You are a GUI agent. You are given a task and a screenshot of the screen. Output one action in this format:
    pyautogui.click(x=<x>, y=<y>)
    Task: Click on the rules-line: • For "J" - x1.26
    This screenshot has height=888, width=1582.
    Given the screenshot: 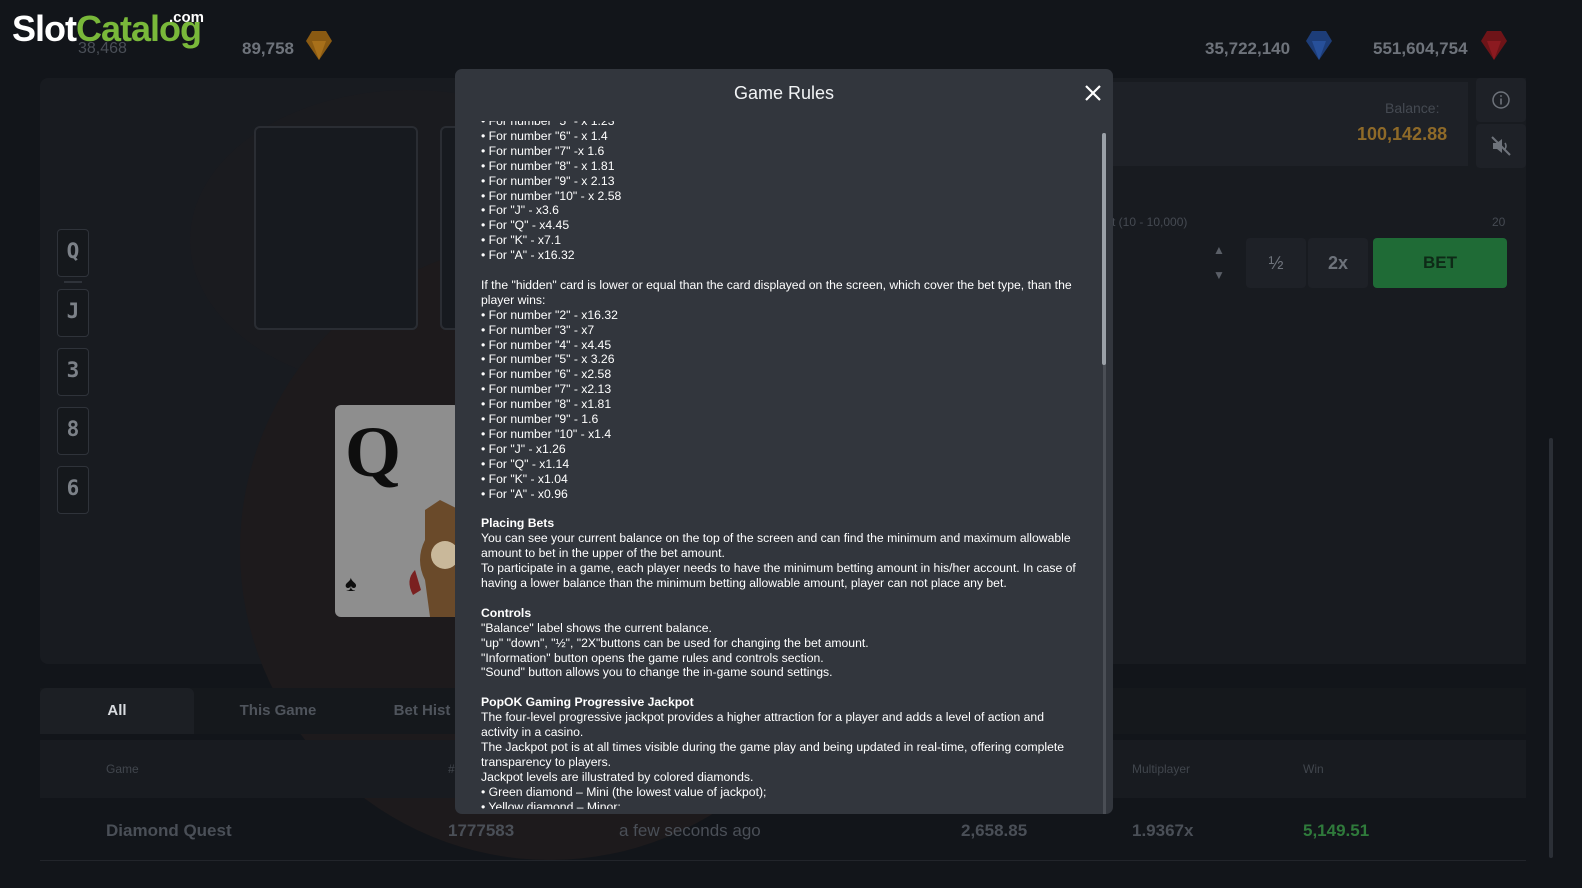 What is the action you would take?
    pyautogui.click(x=523, y=448)
    